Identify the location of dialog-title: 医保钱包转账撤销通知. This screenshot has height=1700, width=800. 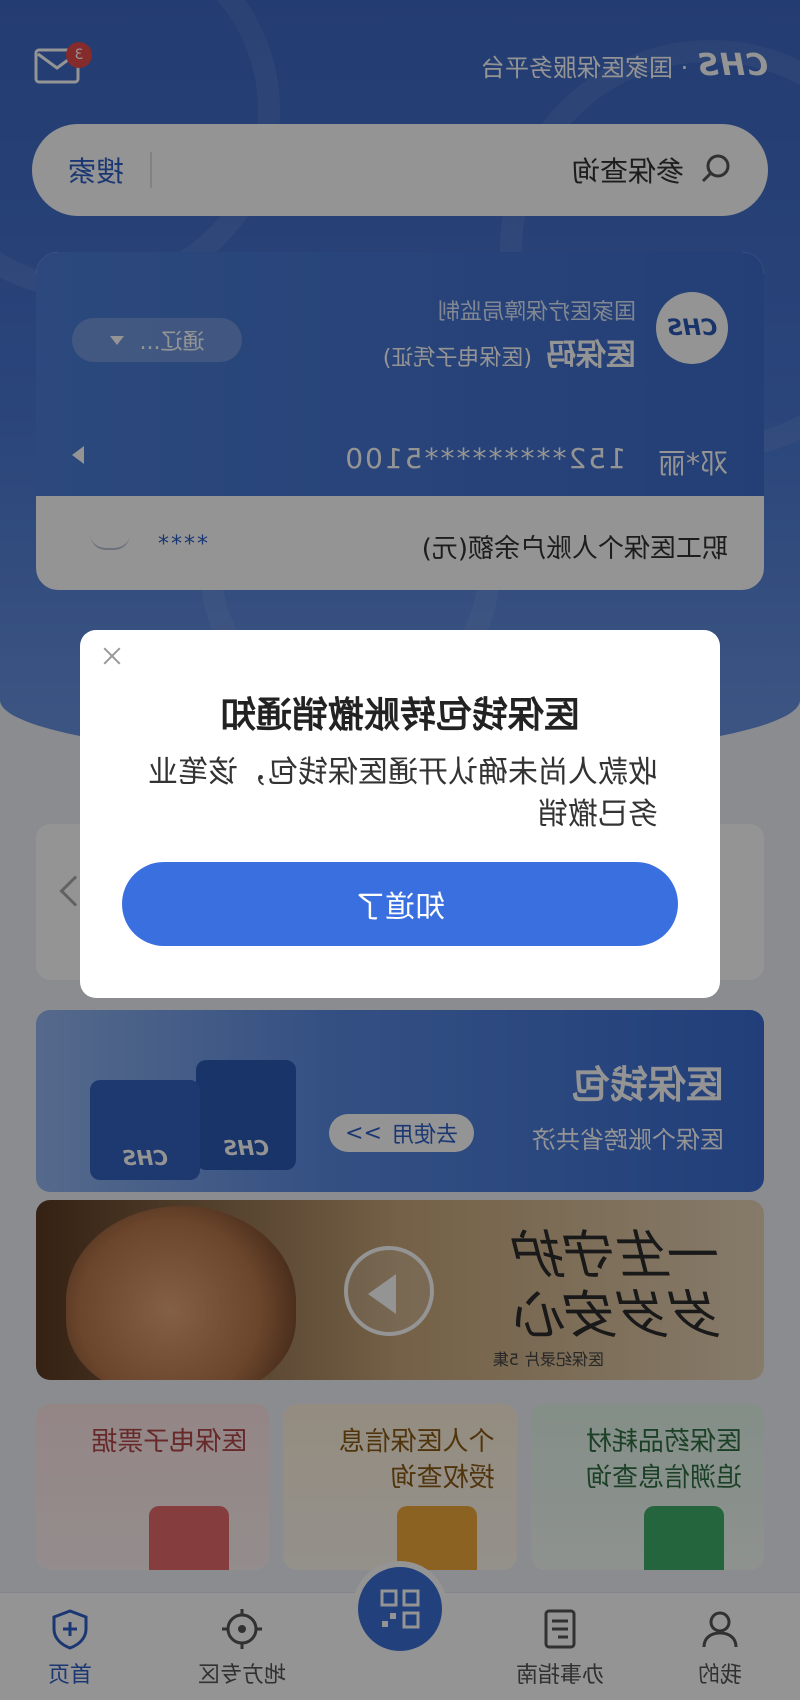
(400, 715).